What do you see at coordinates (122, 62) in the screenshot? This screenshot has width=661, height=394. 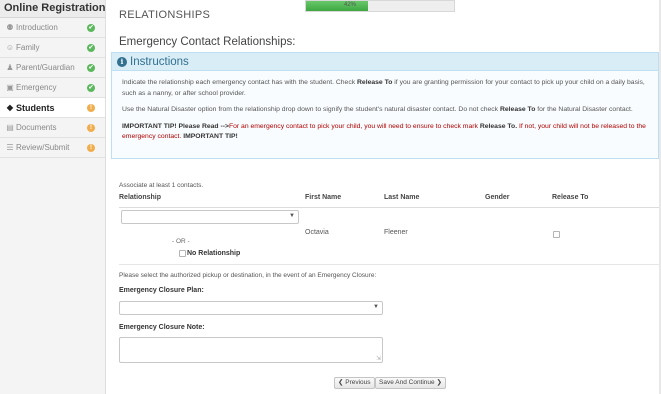 I see `info-icon: i` at bounding box center [122, 62].